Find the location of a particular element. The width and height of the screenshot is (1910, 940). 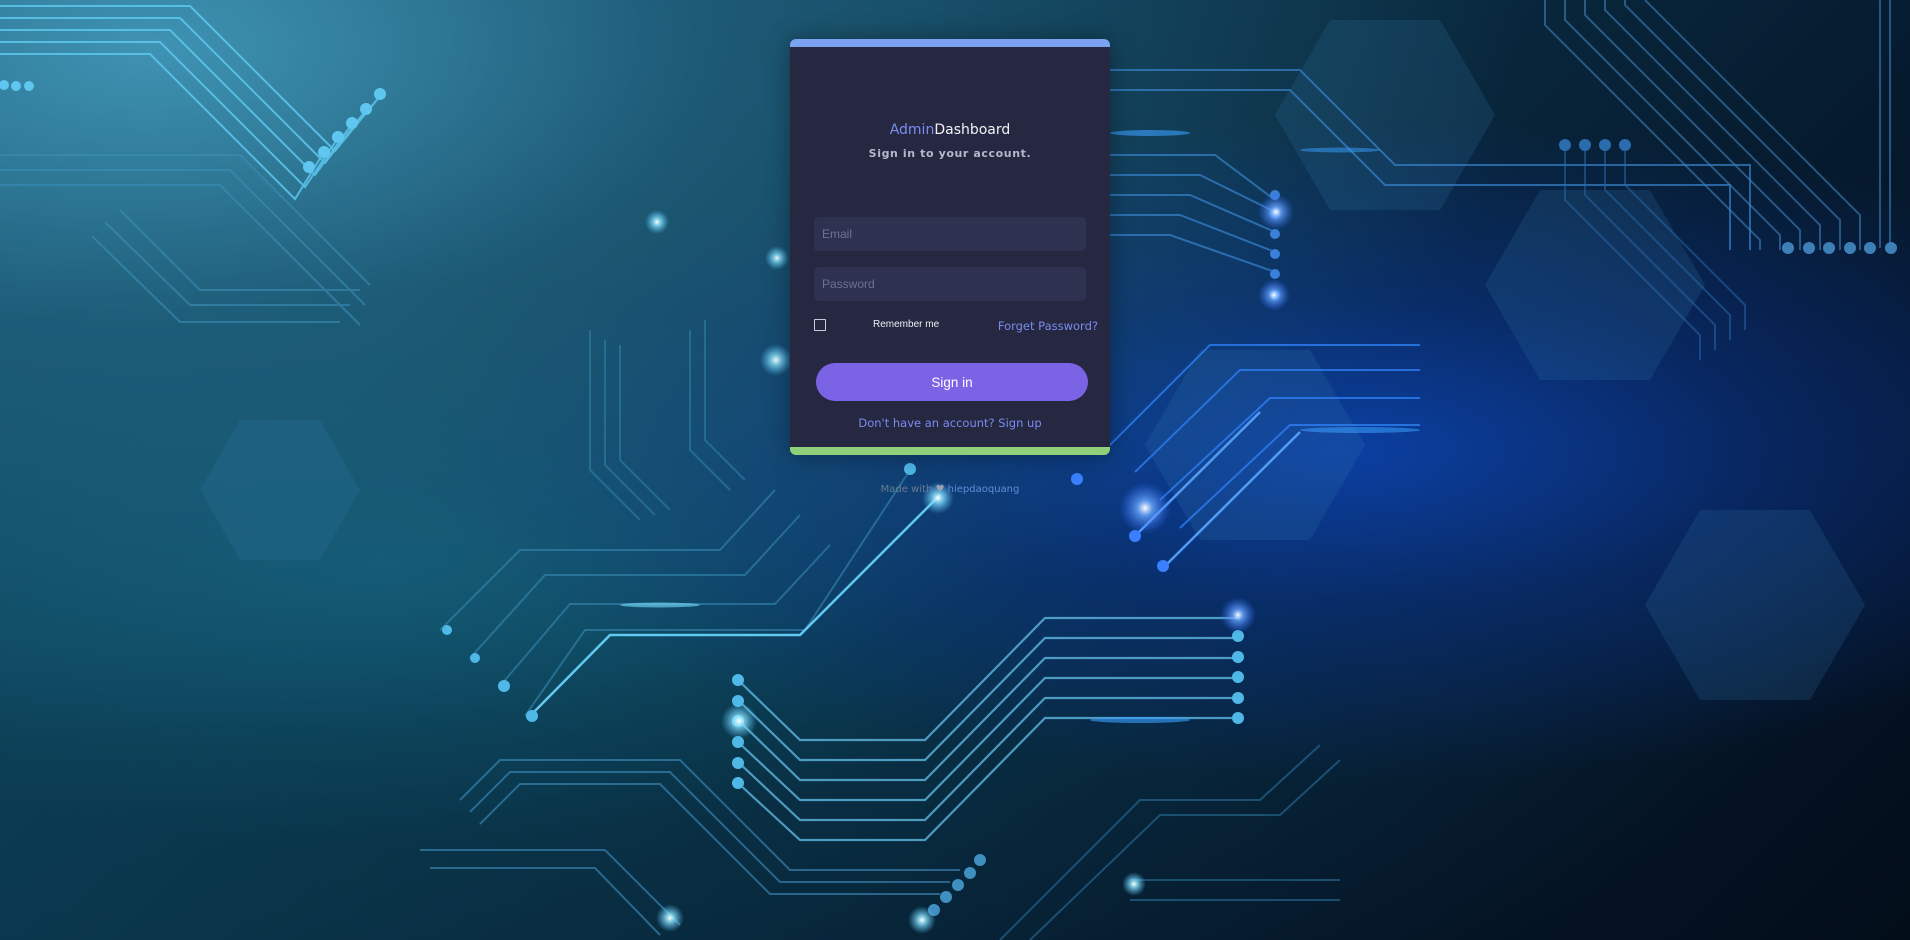

email-field is located at coordinates (950, 234).